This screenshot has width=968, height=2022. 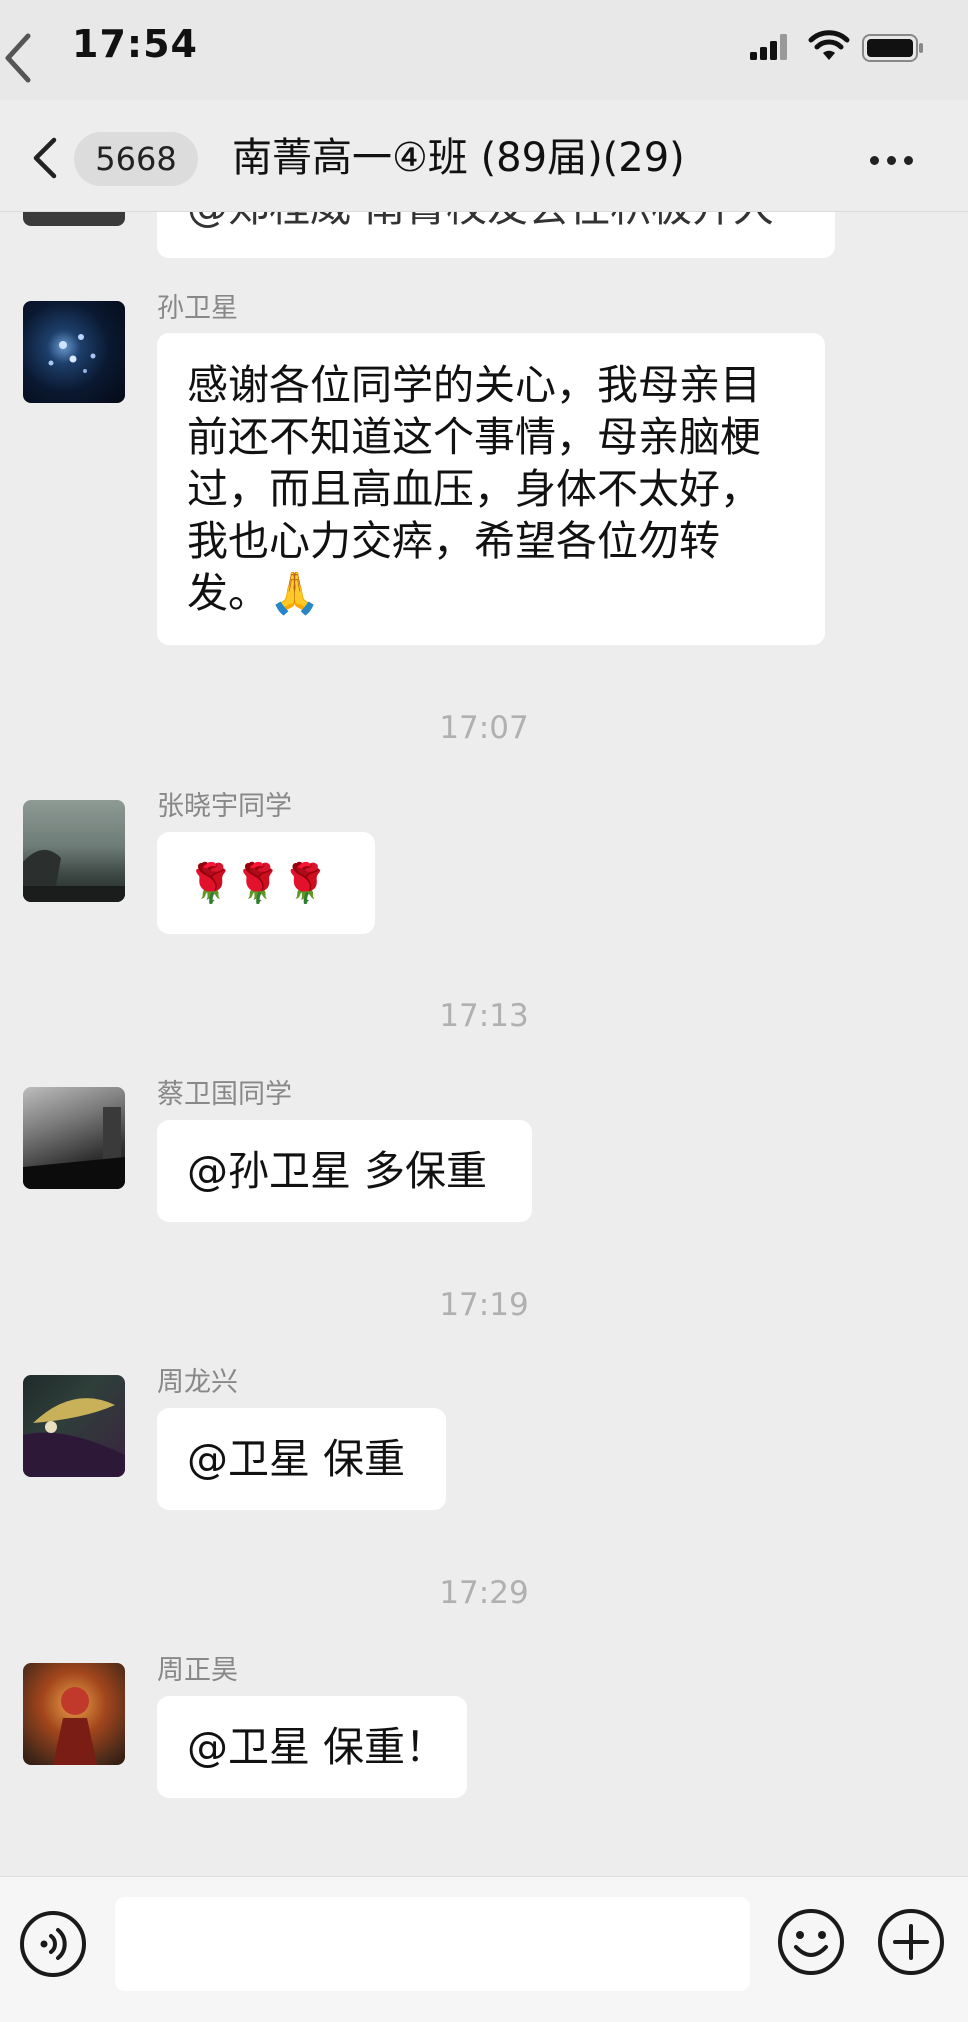 What do you see at coordinates (53, 1944) in the screenshot?
I see `voice-icon` at bounding box center [53, 1944].